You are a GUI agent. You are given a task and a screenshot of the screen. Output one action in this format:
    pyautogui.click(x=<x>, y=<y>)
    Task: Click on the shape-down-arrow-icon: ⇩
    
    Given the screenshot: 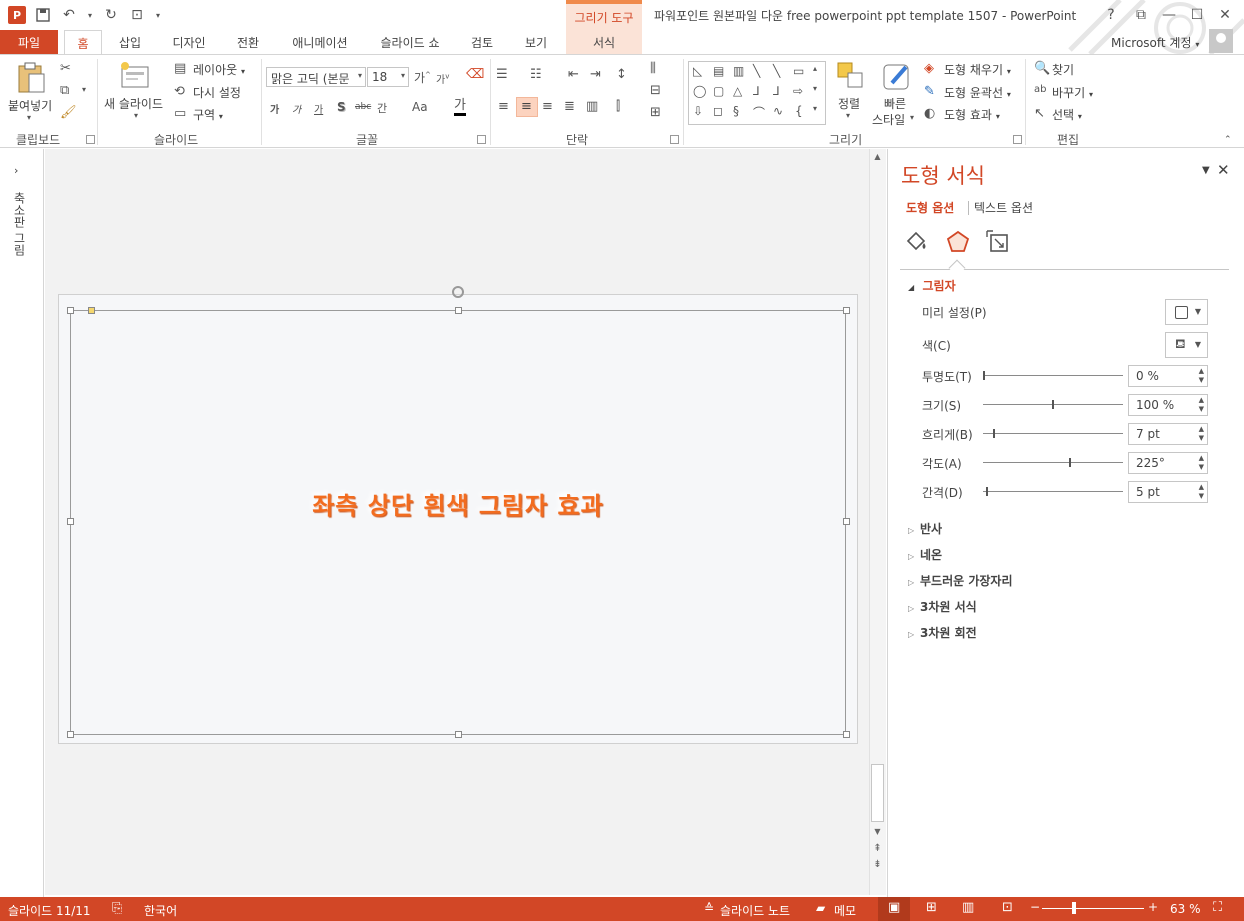 What is the action you would take?
    pyautogui.click(x=698, y=111)
    